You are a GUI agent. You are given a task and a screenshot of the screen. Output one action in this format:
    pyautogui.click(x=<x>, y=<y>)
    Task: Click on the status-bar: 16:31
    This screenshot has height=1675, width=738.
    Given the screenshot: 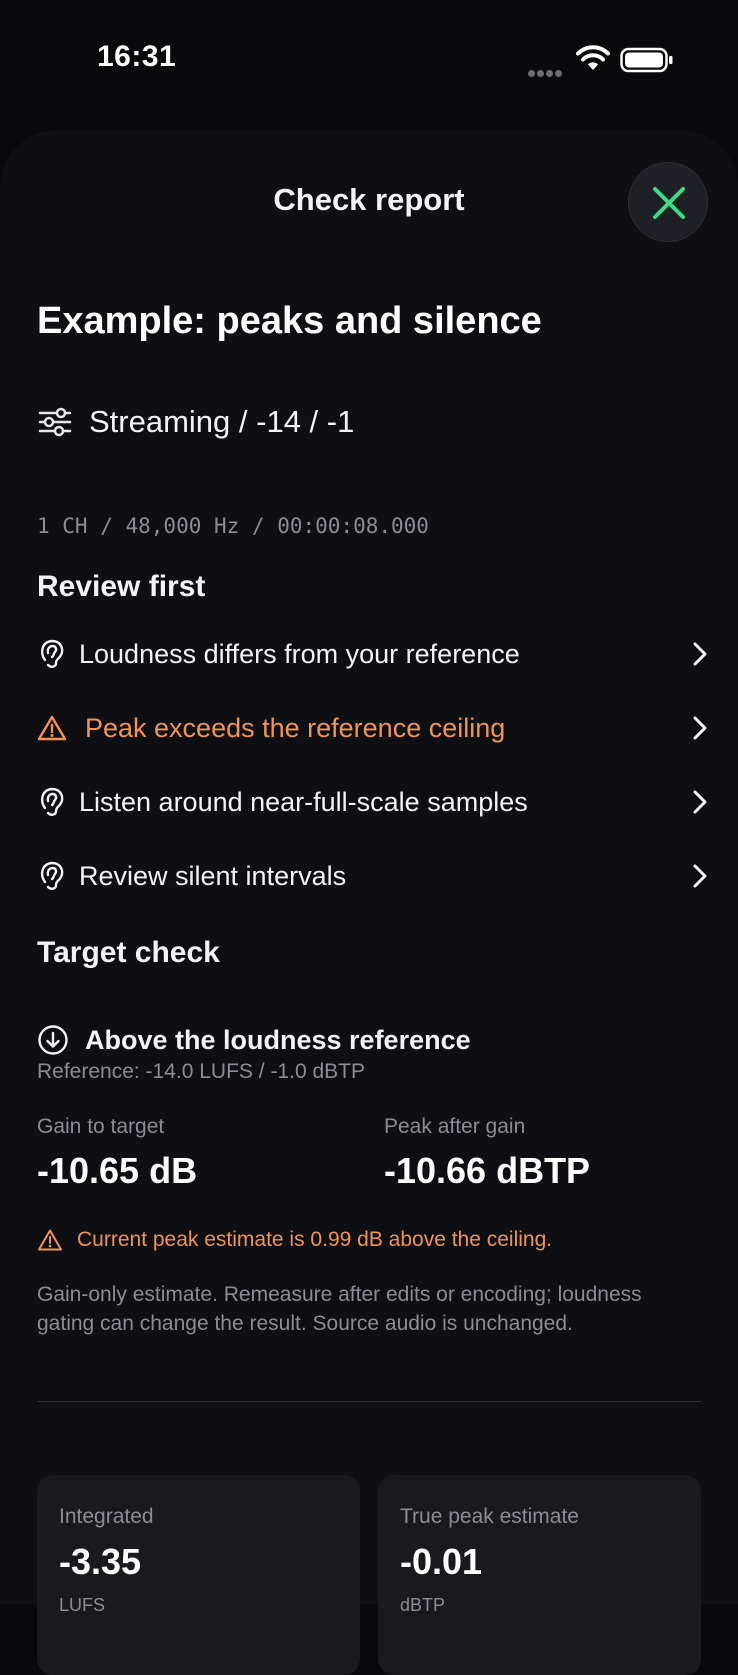 What is the action you would take?
    pyautogui.click(x=369, y=60)
    